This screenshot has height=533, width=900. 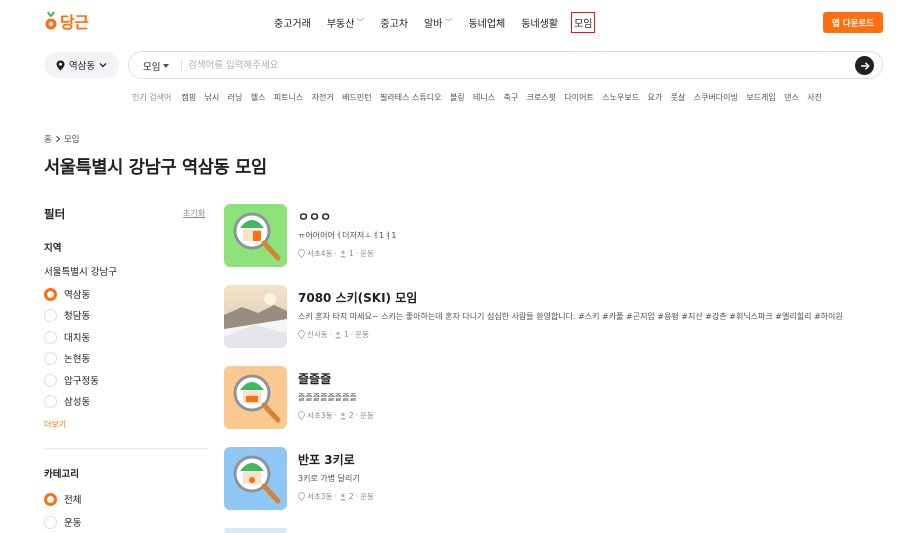 What do you see at coordinates (554, 530) in the screenshot?
I see `group-card` at bounding box center [554, 530].